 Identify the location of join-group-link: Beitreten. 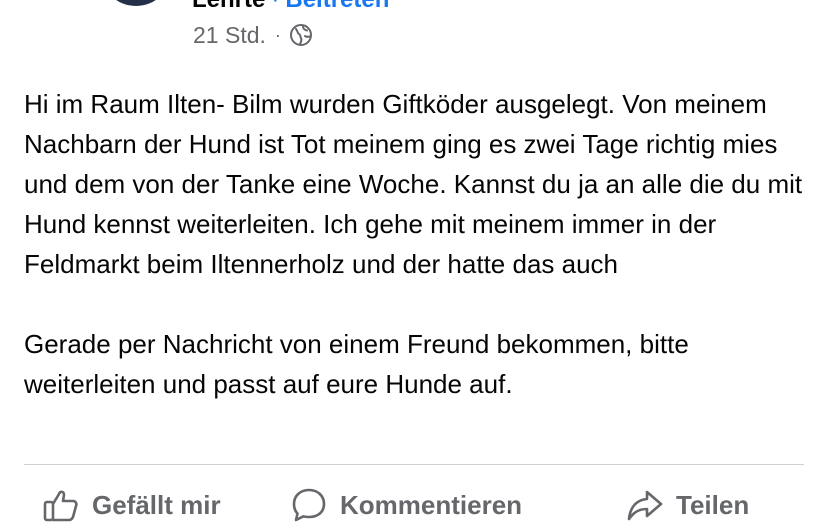
(337, 6).